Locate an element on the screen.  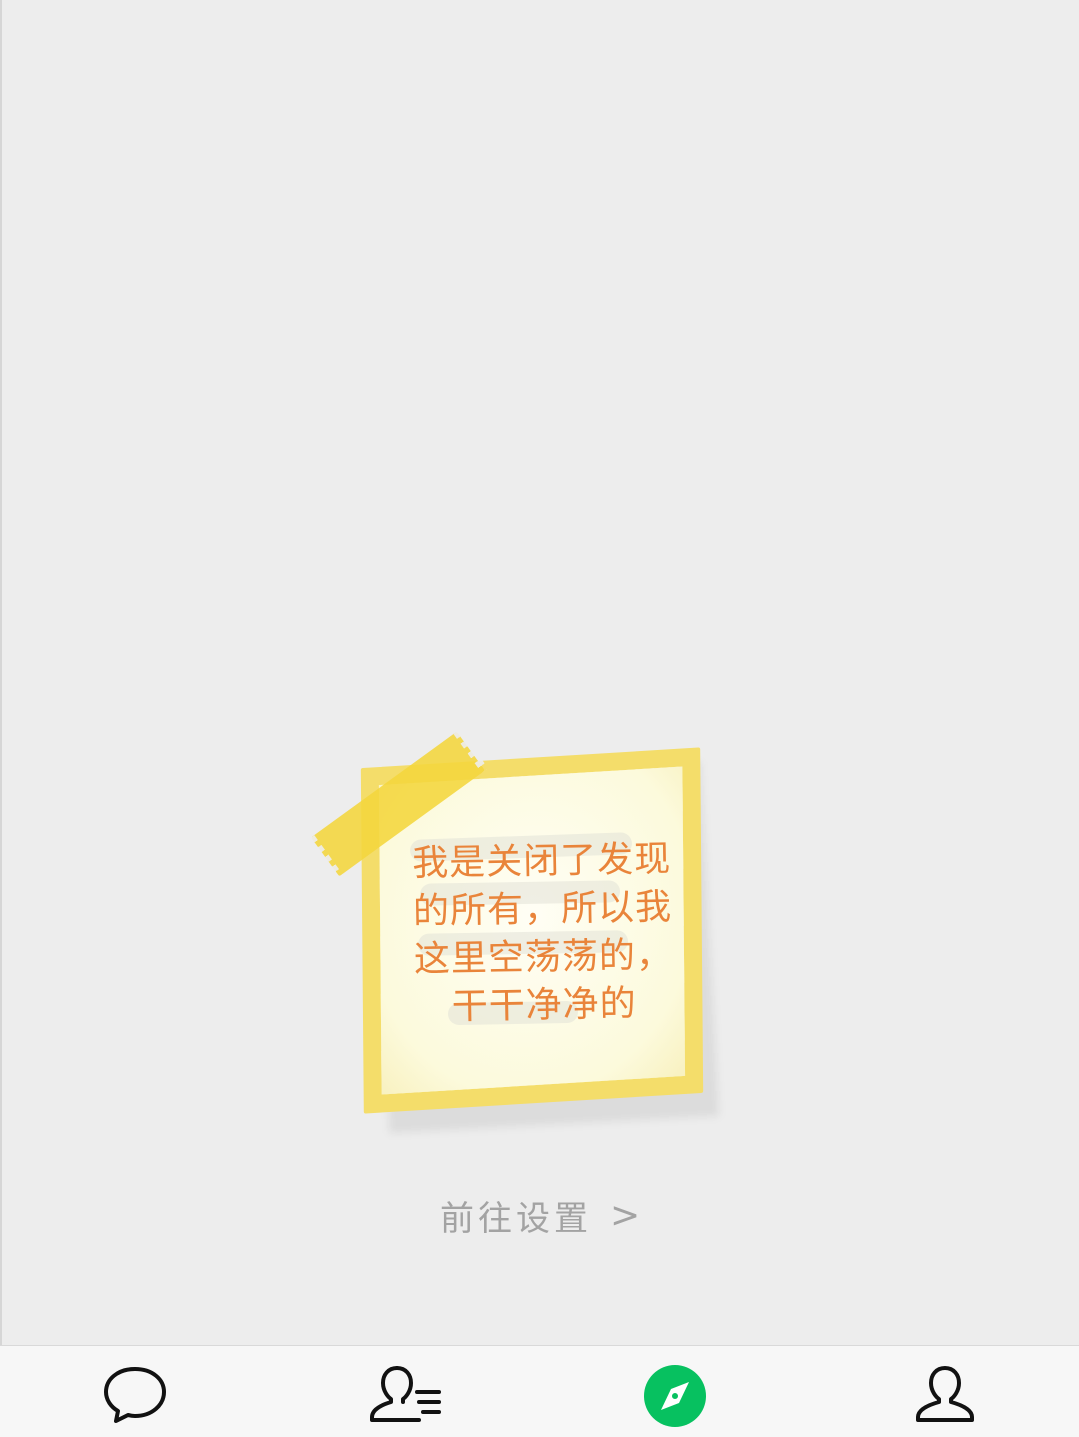
tab-chats is located at coordinates (135, 1399).